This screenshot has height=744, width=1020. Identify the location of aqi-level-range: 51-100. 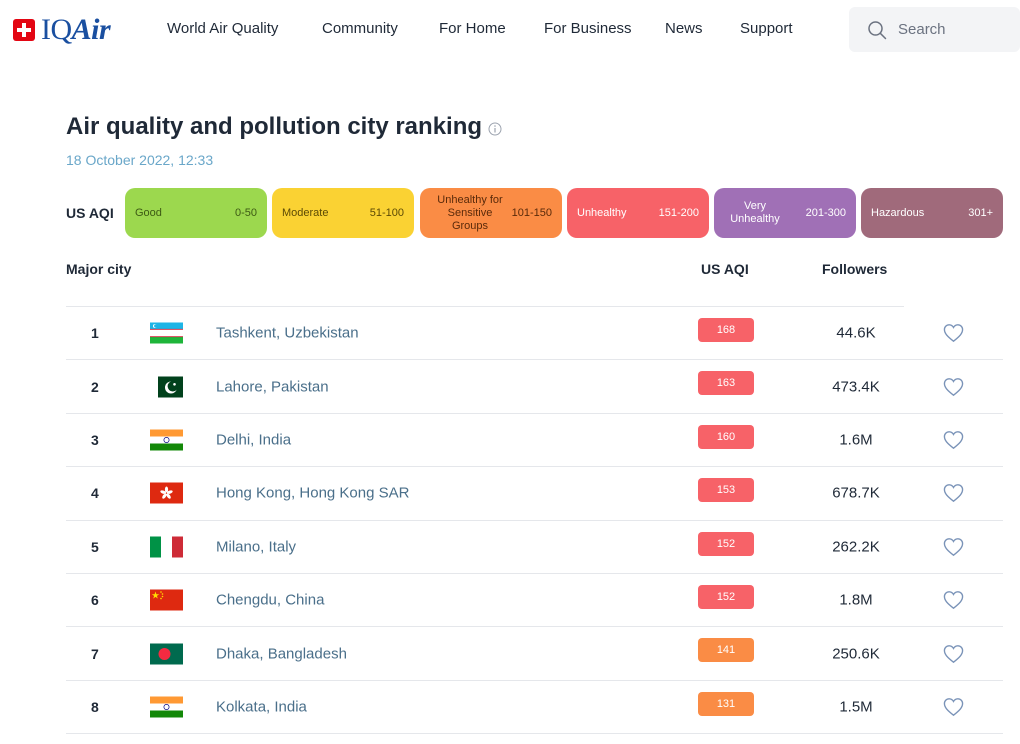
(386, 212).